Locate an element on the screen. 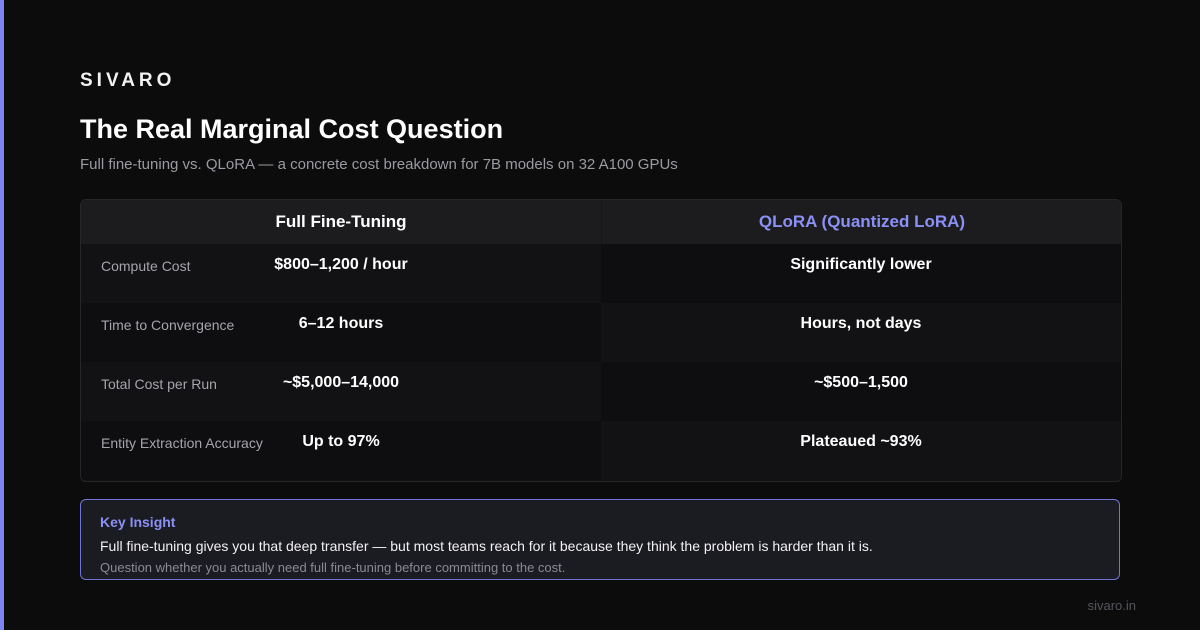 The height and width of the screenshot is (630, 1200). qlora-value: Plateaued ~93% is located at coordinates (861, 441).